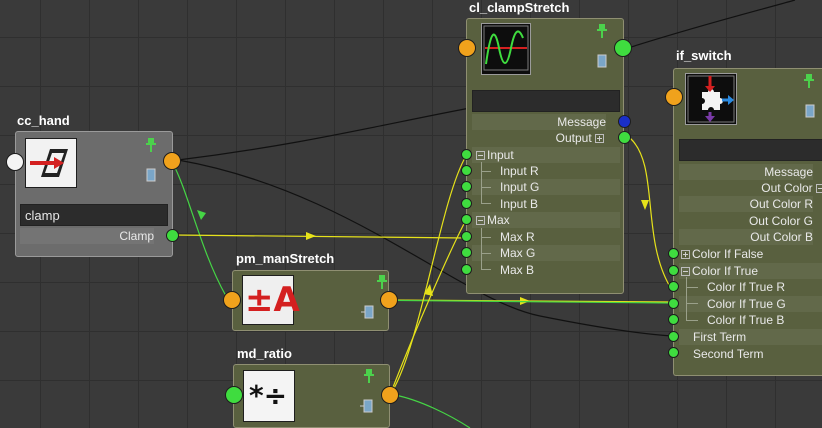 Image resolution: width=822 pixels, height=428 pixels. I want to click on attr-input-b: Input B, so click(519, 204).